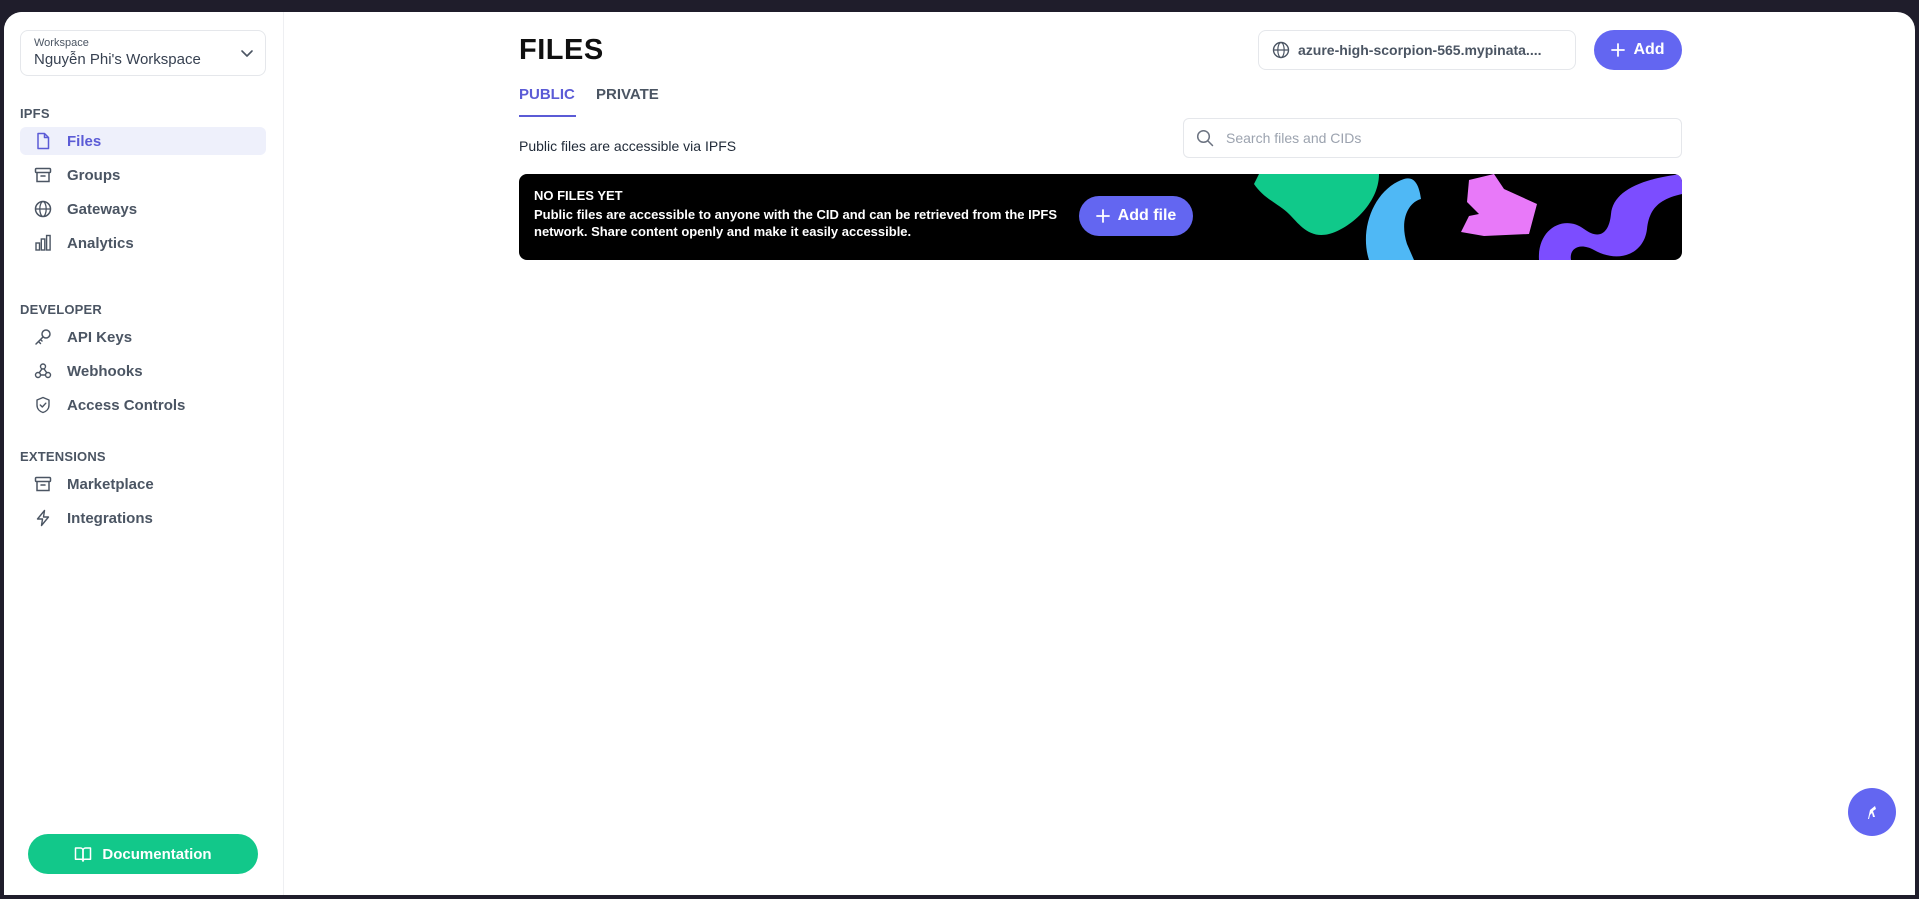  I want to click on bar-chart-icon, so click(43, 243).